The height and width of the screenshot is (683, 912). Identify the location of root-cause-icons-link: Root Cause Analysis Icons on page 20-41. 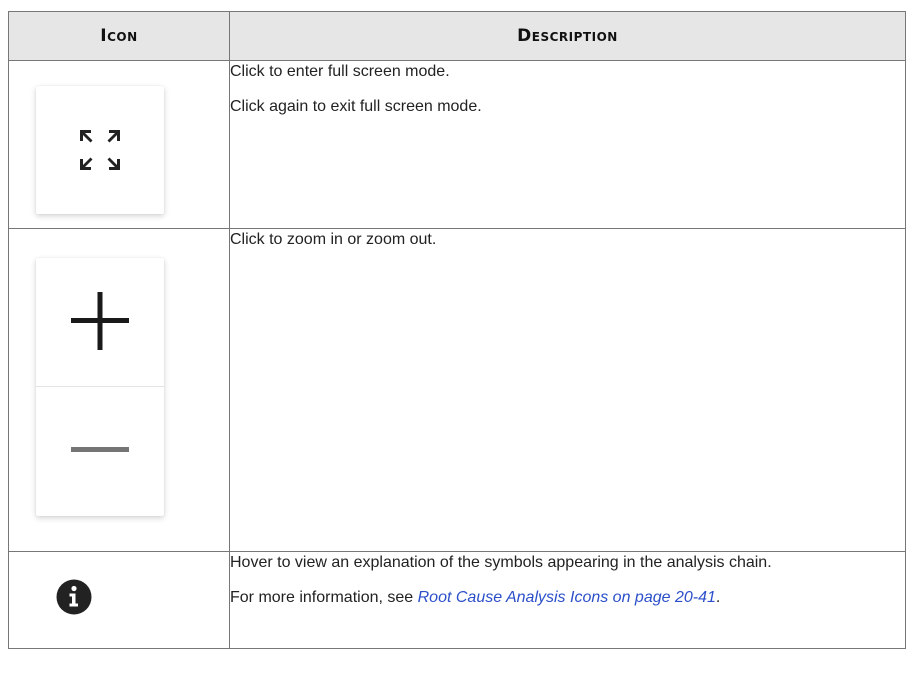
(567, 597).